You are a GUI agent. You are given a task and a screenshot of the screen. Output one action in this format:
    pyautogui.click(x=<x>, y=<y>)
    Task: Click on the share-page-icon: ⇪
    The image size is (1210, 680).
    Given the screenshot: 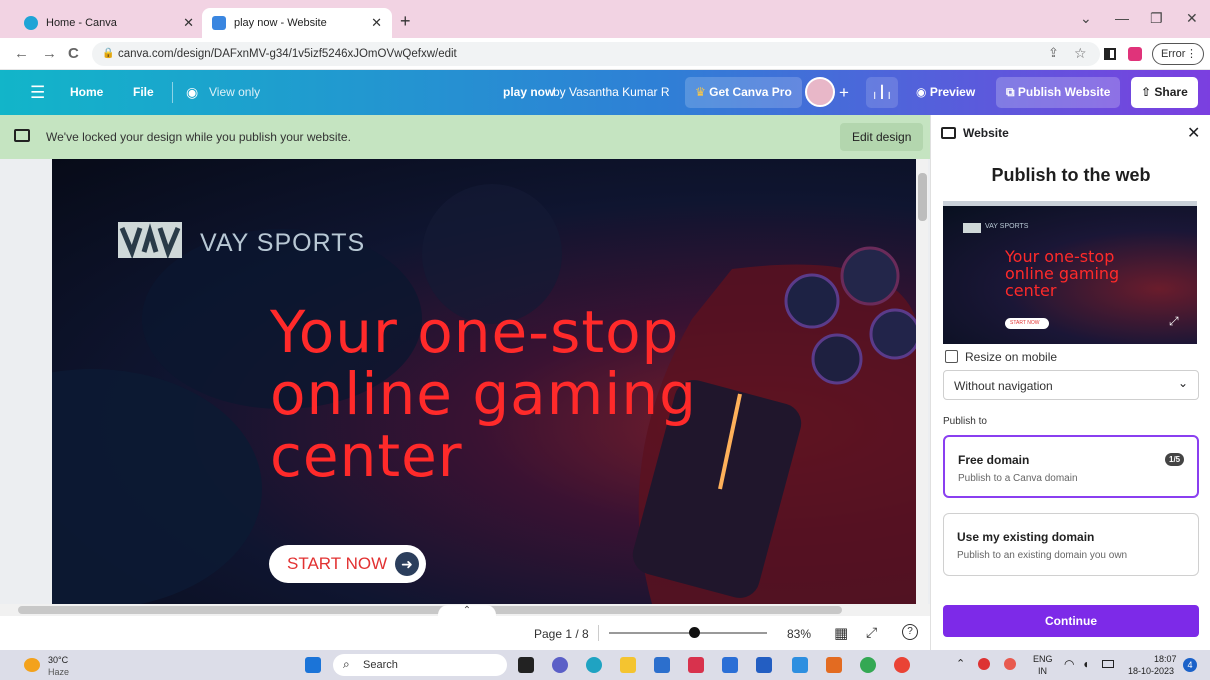 What is the action you would take?
    pyautogui.click(x=1053, y=53)
    